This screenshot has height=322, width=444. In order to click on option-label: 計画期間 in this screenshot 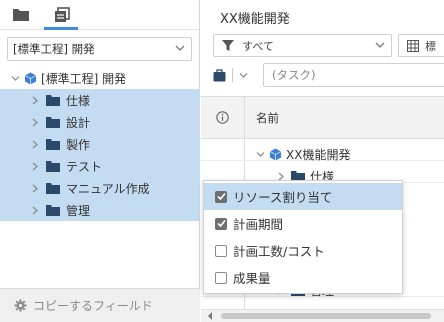, I will do `click(258, 224)`.